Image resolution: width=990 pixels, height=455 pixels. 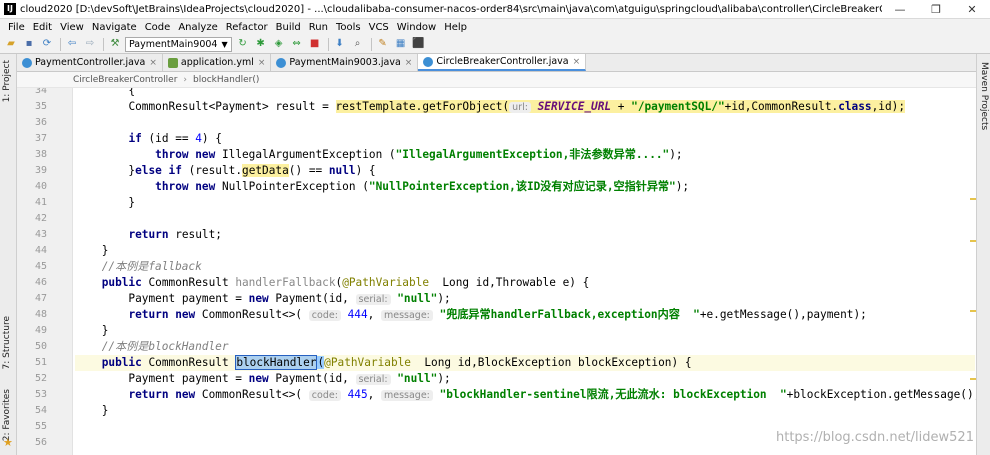 What do you see at coordinates (983, 254) in the screenshot?
I see `right-tool-strip: Maven Projects` at bounding box center [983, 254].